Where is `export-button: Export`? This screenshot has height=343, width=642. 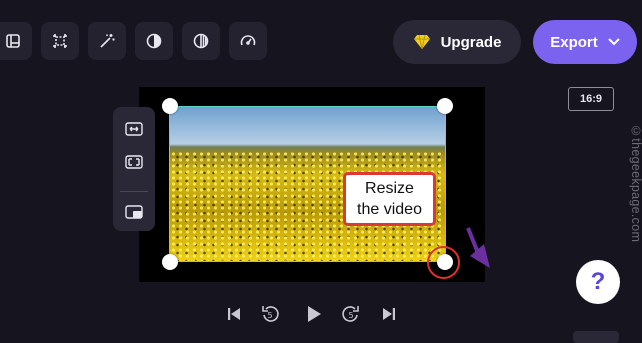 export-button: Export is located at coordinates (585, 42).